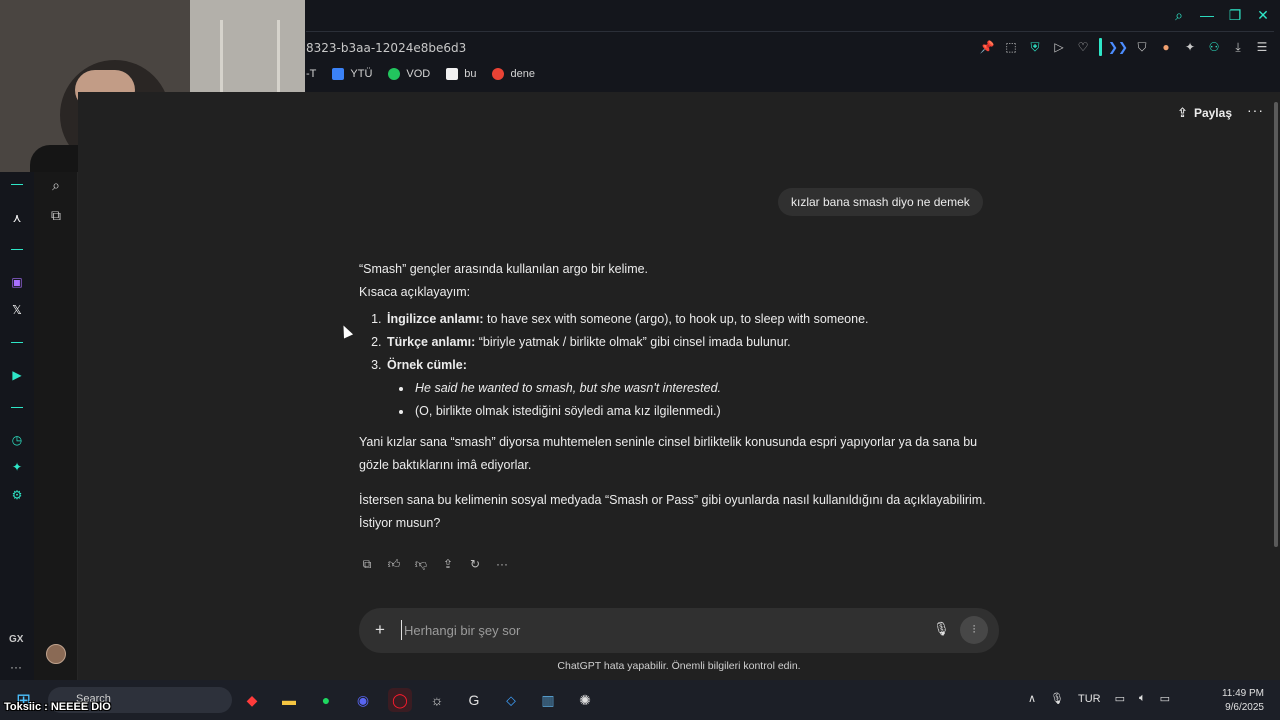 The image size is (1280, 720). What do you see at coordinates (418, 700) in the screenshot?
I see `taskbar-apps: ◆ ▬ ● ◉ ◯ ☼ G ⬦ ▥ ✺` at bounding box center [418, 700].